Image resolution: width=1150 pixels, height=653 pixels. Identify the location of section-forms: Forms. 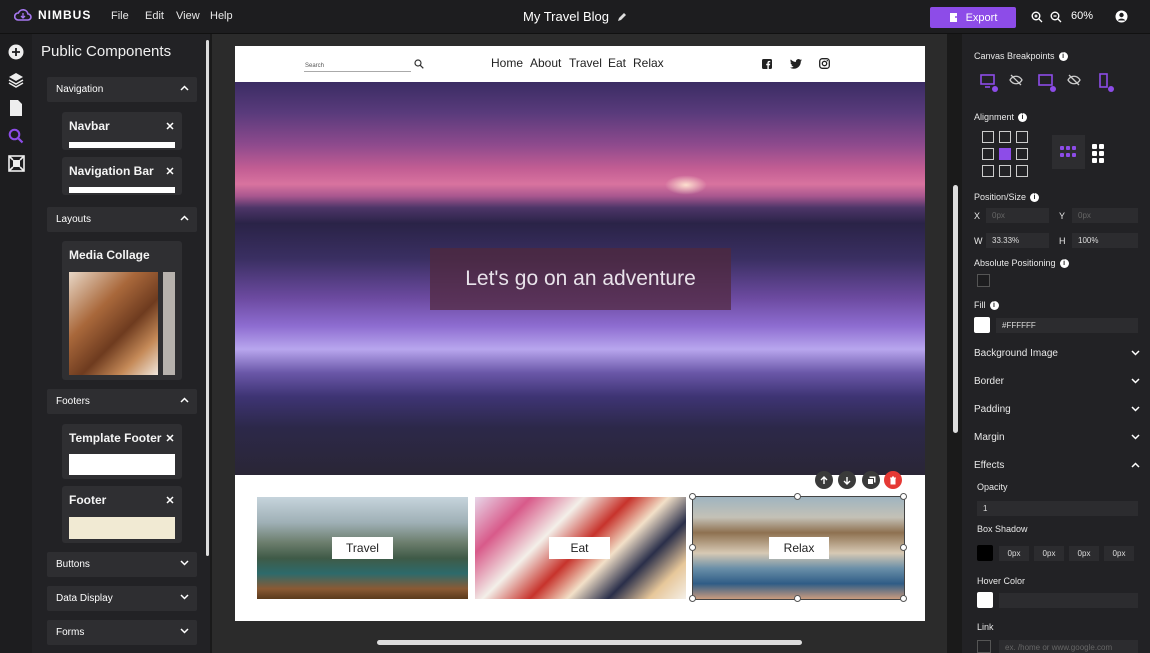
(122, 632).